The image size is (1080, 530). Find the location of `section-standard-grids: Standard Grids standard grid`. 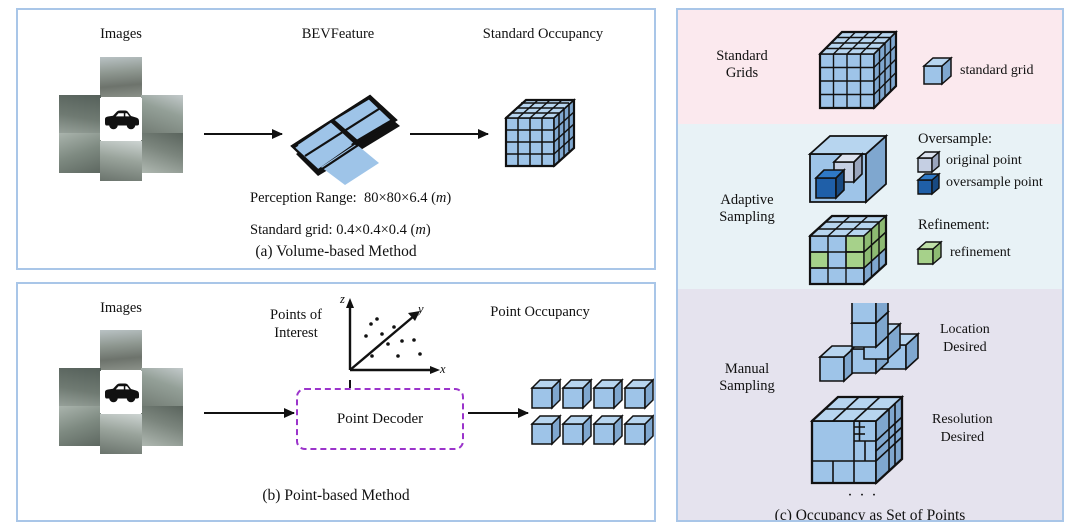

section-standard-grids: Standard Grids standard grid is located at coordinates (870, 67).